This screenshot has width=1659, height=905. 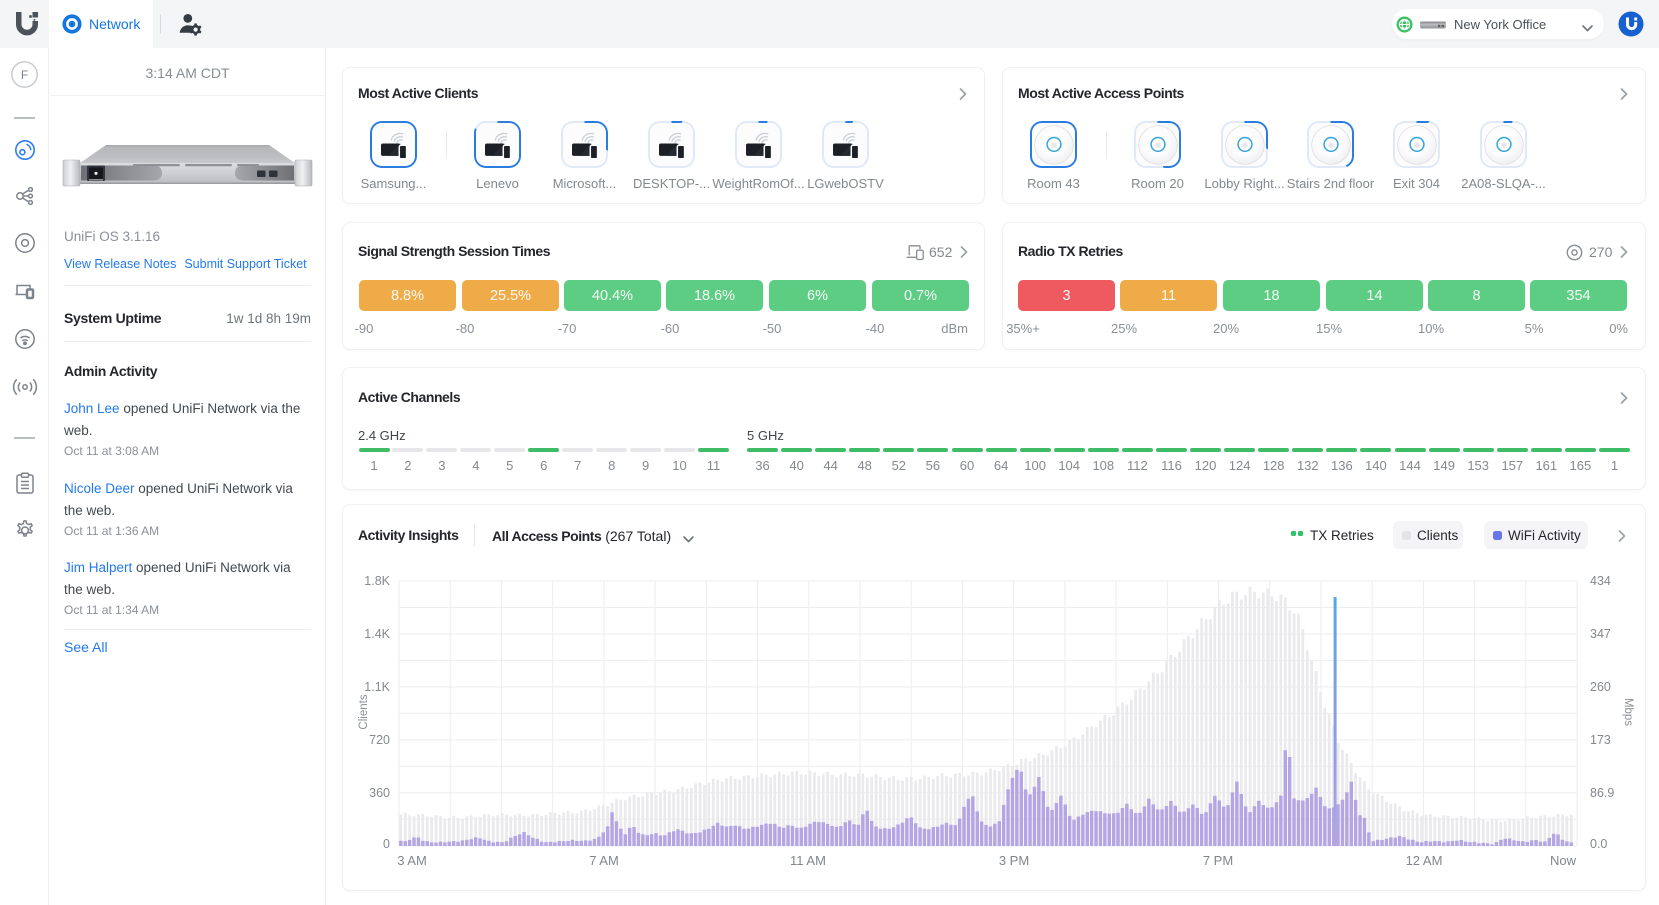 I want to click on svg-text: 3 AM, so click(x=412, y=860).